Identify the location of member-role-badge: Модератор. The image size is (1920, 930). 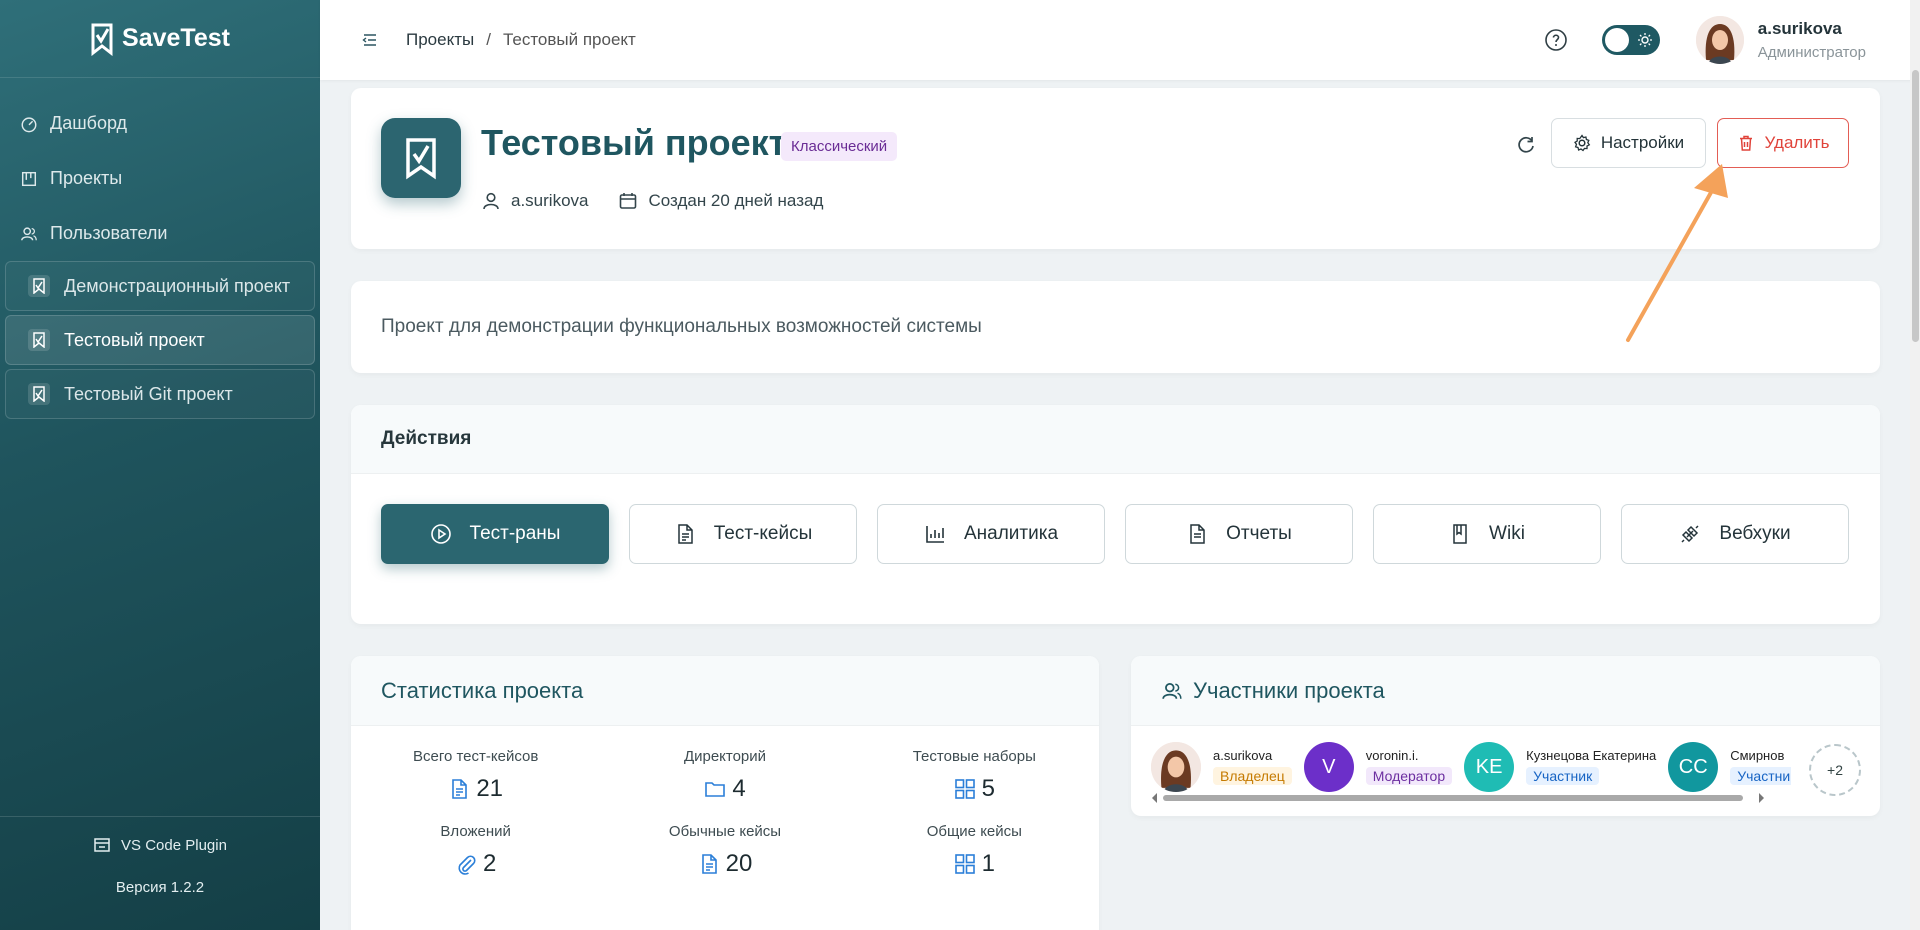
(1409, 776).